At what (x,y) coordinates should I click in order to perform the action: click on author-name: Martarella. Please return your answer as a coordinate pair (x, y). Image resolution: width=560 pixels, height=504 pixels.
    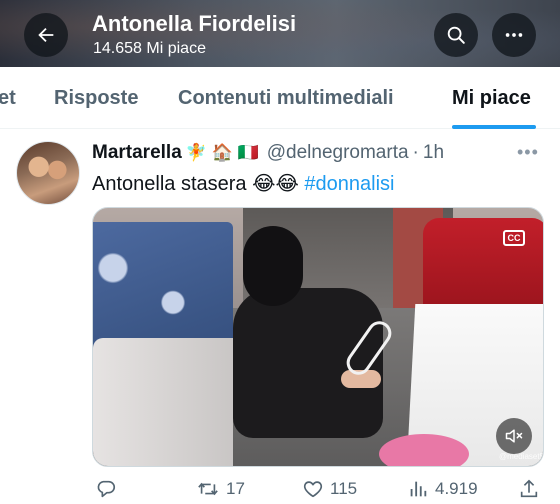
    Looking at the image, I should click on (137, 153).